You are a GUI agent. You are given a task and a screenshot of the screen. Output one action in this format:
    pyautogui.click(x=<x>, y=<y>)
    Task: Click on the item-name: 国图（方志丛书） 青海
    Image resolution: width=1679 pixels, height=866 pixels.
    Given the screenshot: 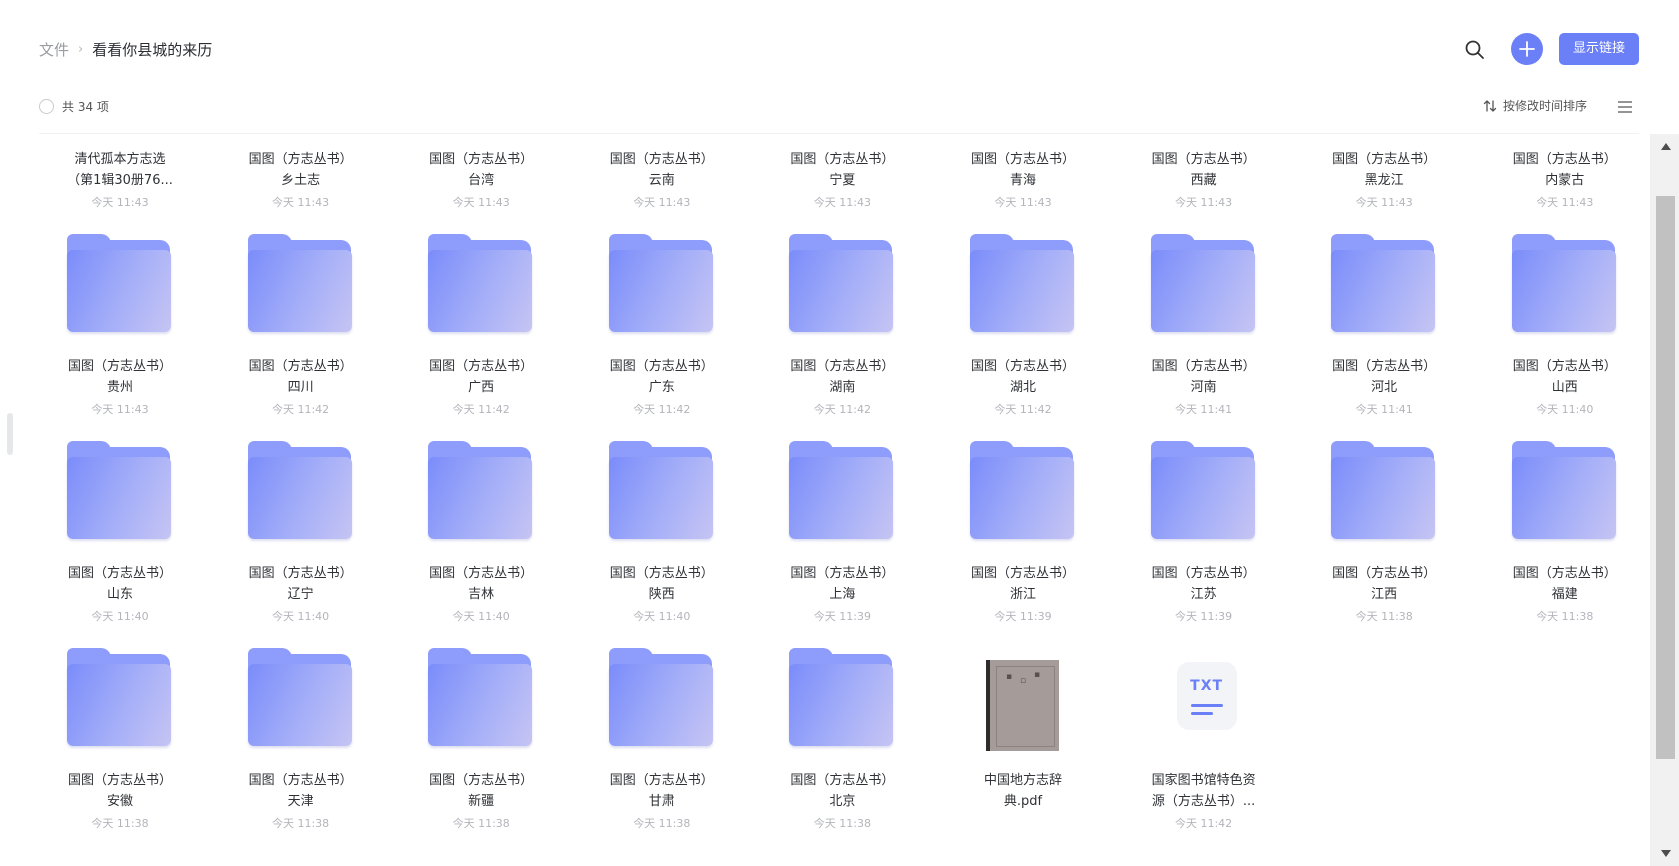 What is the action you would take?
    pyautogui.click(x=1023, y=170)
    